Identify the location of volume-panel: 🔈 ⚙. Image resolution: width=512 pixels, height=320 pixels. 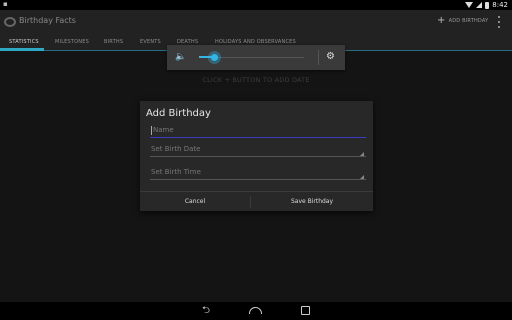
(256, 57).